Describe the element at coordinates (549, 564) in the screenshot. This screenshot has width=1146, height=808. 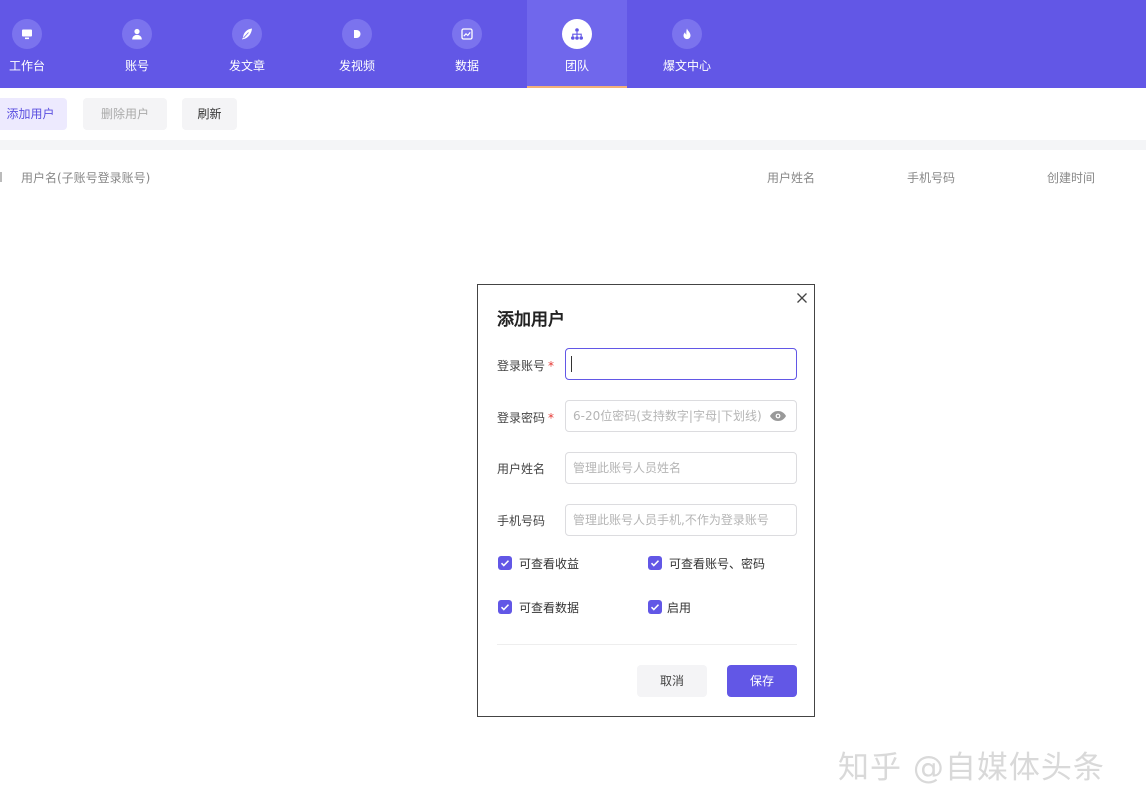
I see `checkbox-label: 可查看收益` at that location.